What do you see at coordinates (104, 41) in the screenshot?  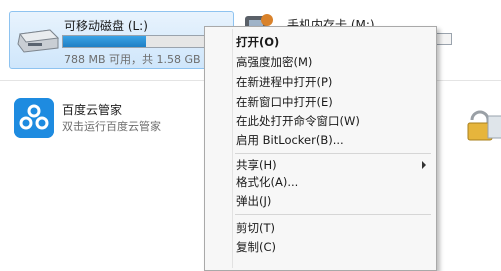 I see `drive-capacity-fill` at bounding box center [104, 41].